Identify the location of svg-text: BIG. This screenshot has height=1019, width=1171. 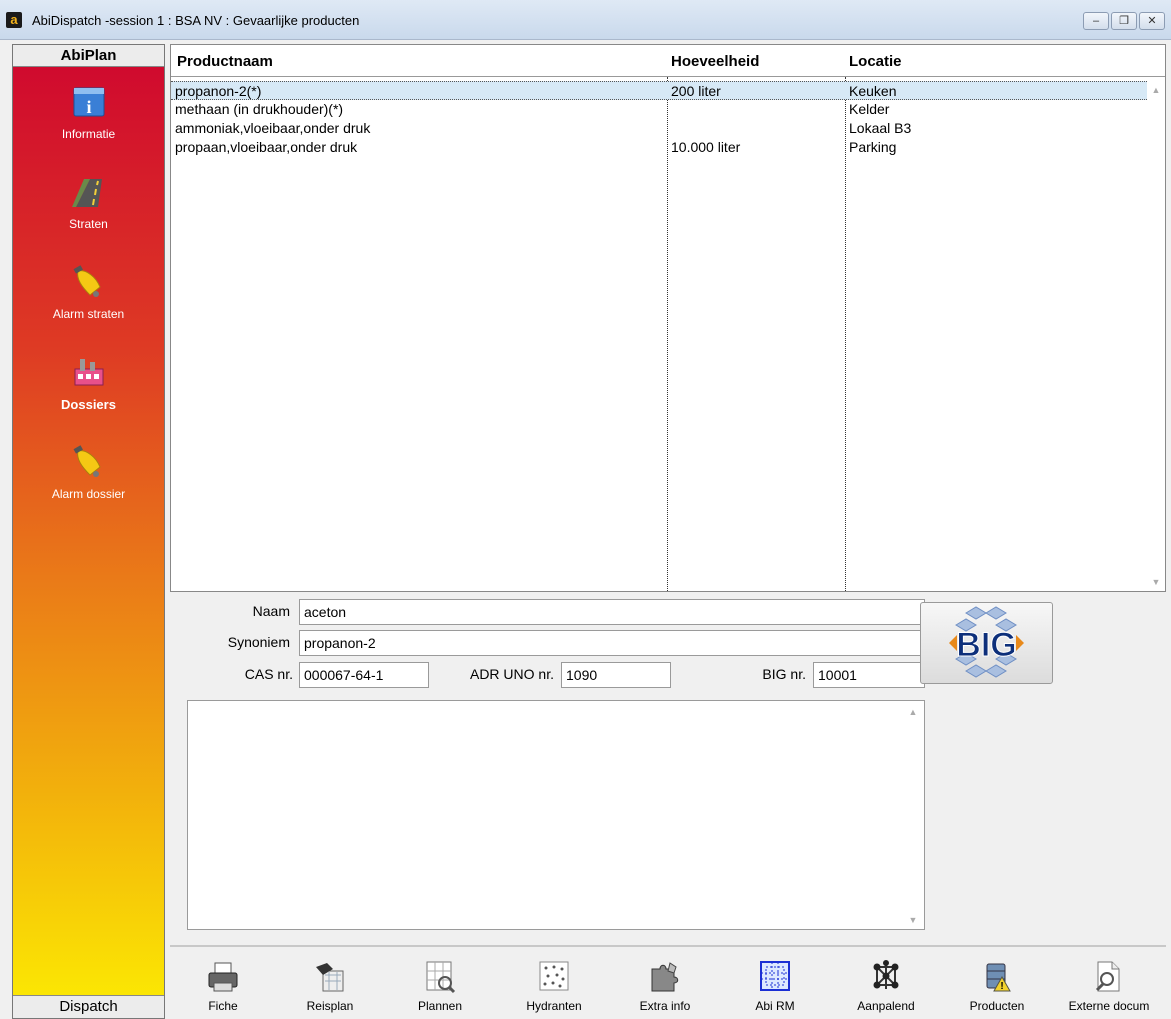
(986, 645).